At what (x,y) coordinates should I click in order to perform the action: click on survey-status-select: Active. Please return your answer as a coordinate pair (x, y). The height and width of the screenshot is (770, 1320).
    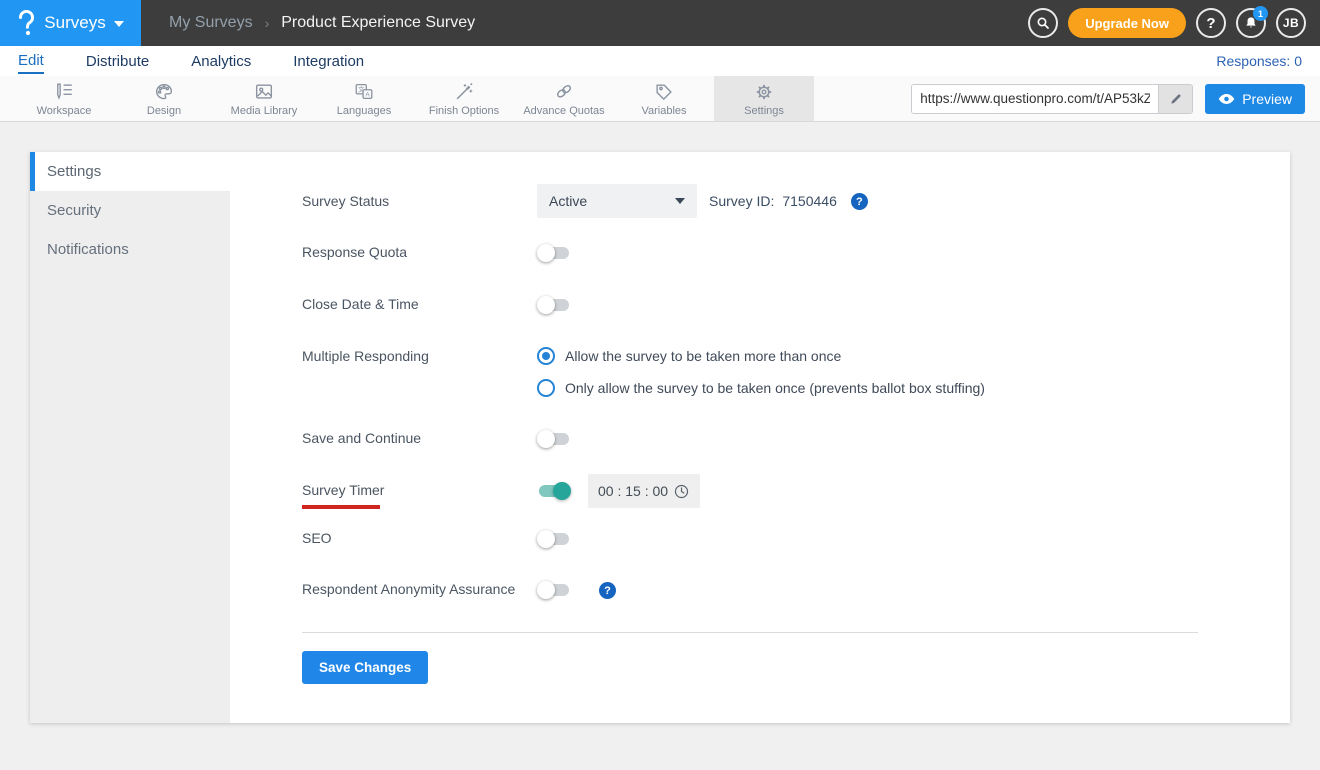
    Looking at the image, I should click on (617, 201).